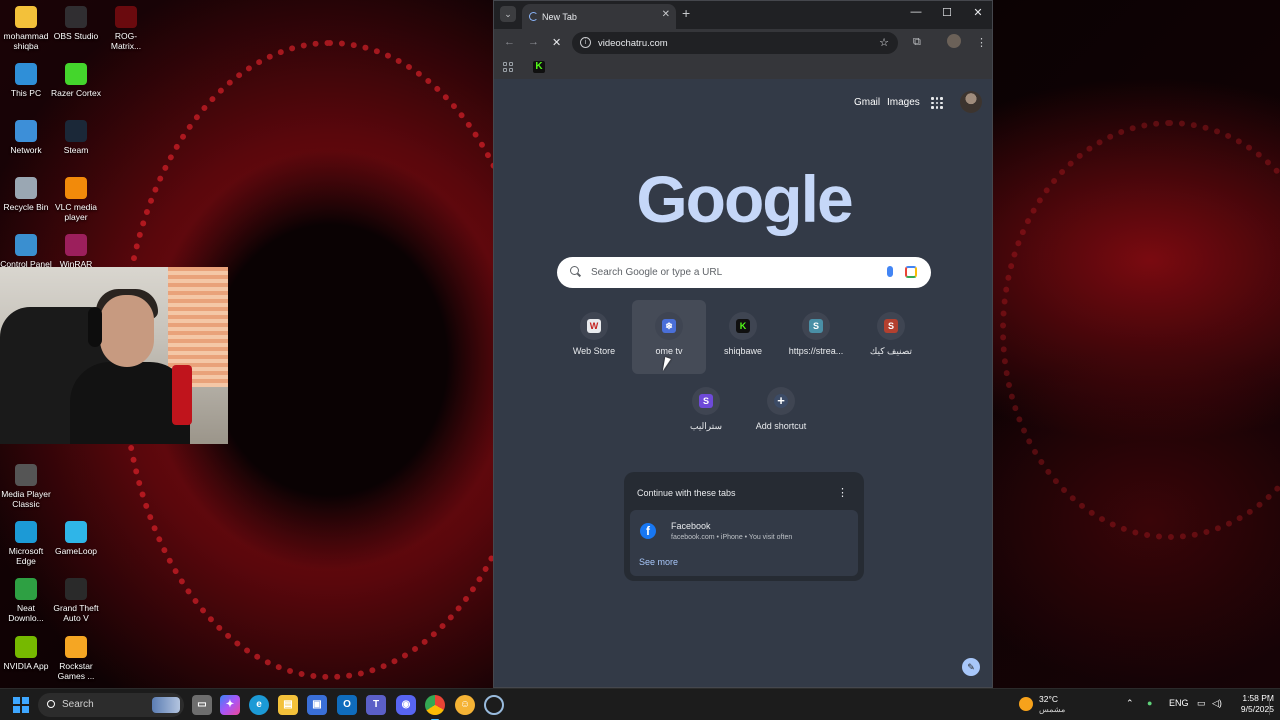 The width and height of the screenshot is (1280, 720). I want to click on search-input: Search Google or type a URL, so click(744, 272).